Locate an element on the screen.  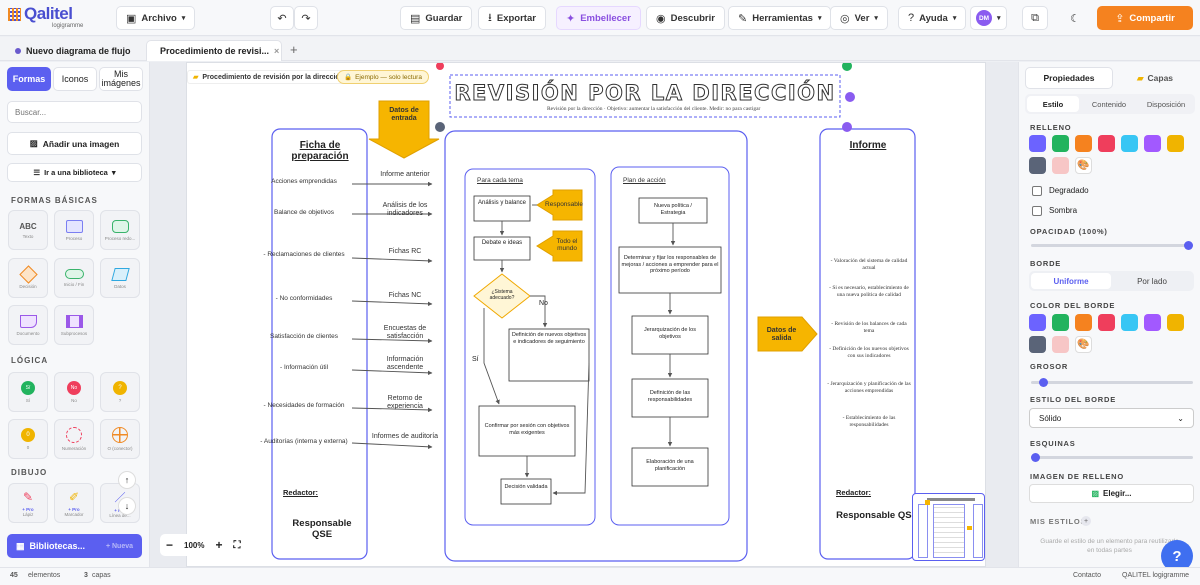
ficha-title: Ficha de preparación is located at coordinates (320, 151).